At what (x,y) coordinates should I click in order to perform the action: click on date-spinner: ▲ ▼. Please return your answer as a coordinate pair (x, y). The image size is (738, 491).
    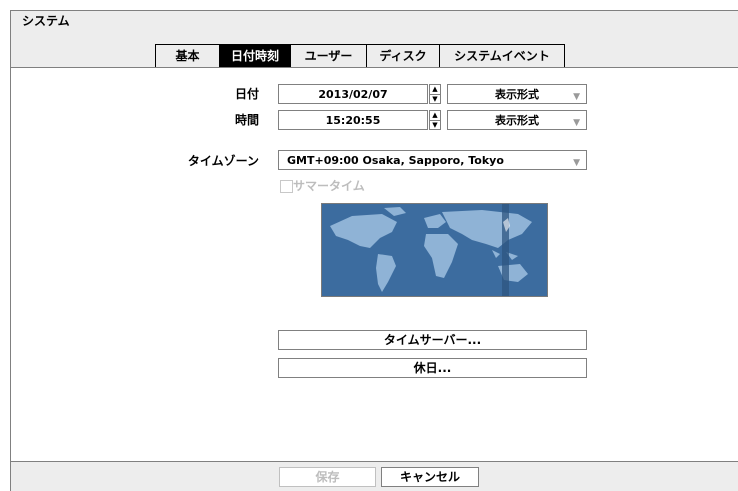
    Looking at the image, I should click on (435, 94).